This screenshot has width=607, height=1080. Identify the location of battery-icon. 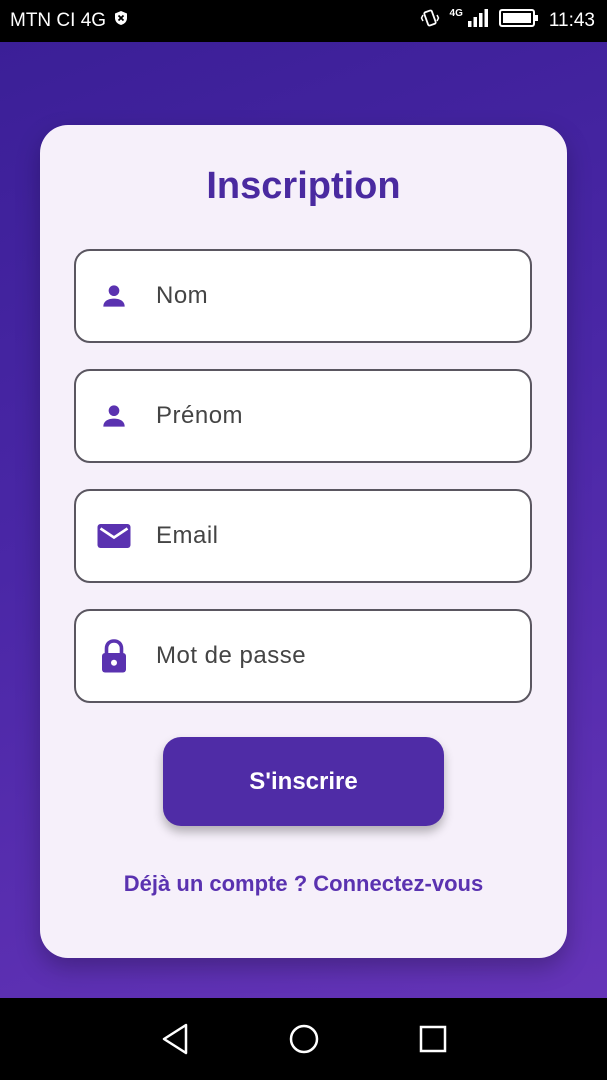
(518, 21).